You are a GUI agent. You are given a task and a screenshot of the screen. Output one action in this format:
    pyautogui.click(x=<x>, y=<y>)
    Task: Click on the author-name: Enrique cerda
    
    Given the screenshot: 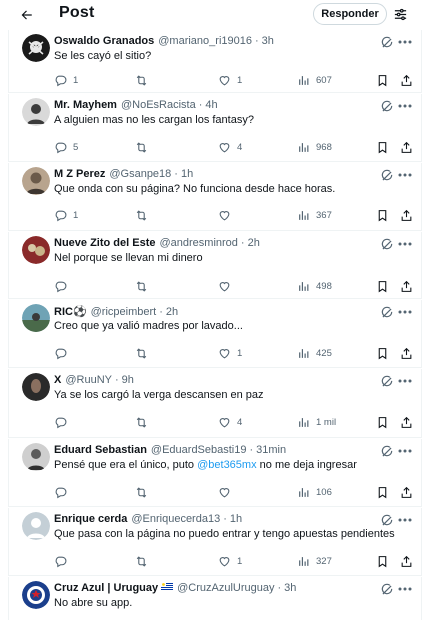 What is the action you would take?
    pyautogui.click(x=90, y=519)
    